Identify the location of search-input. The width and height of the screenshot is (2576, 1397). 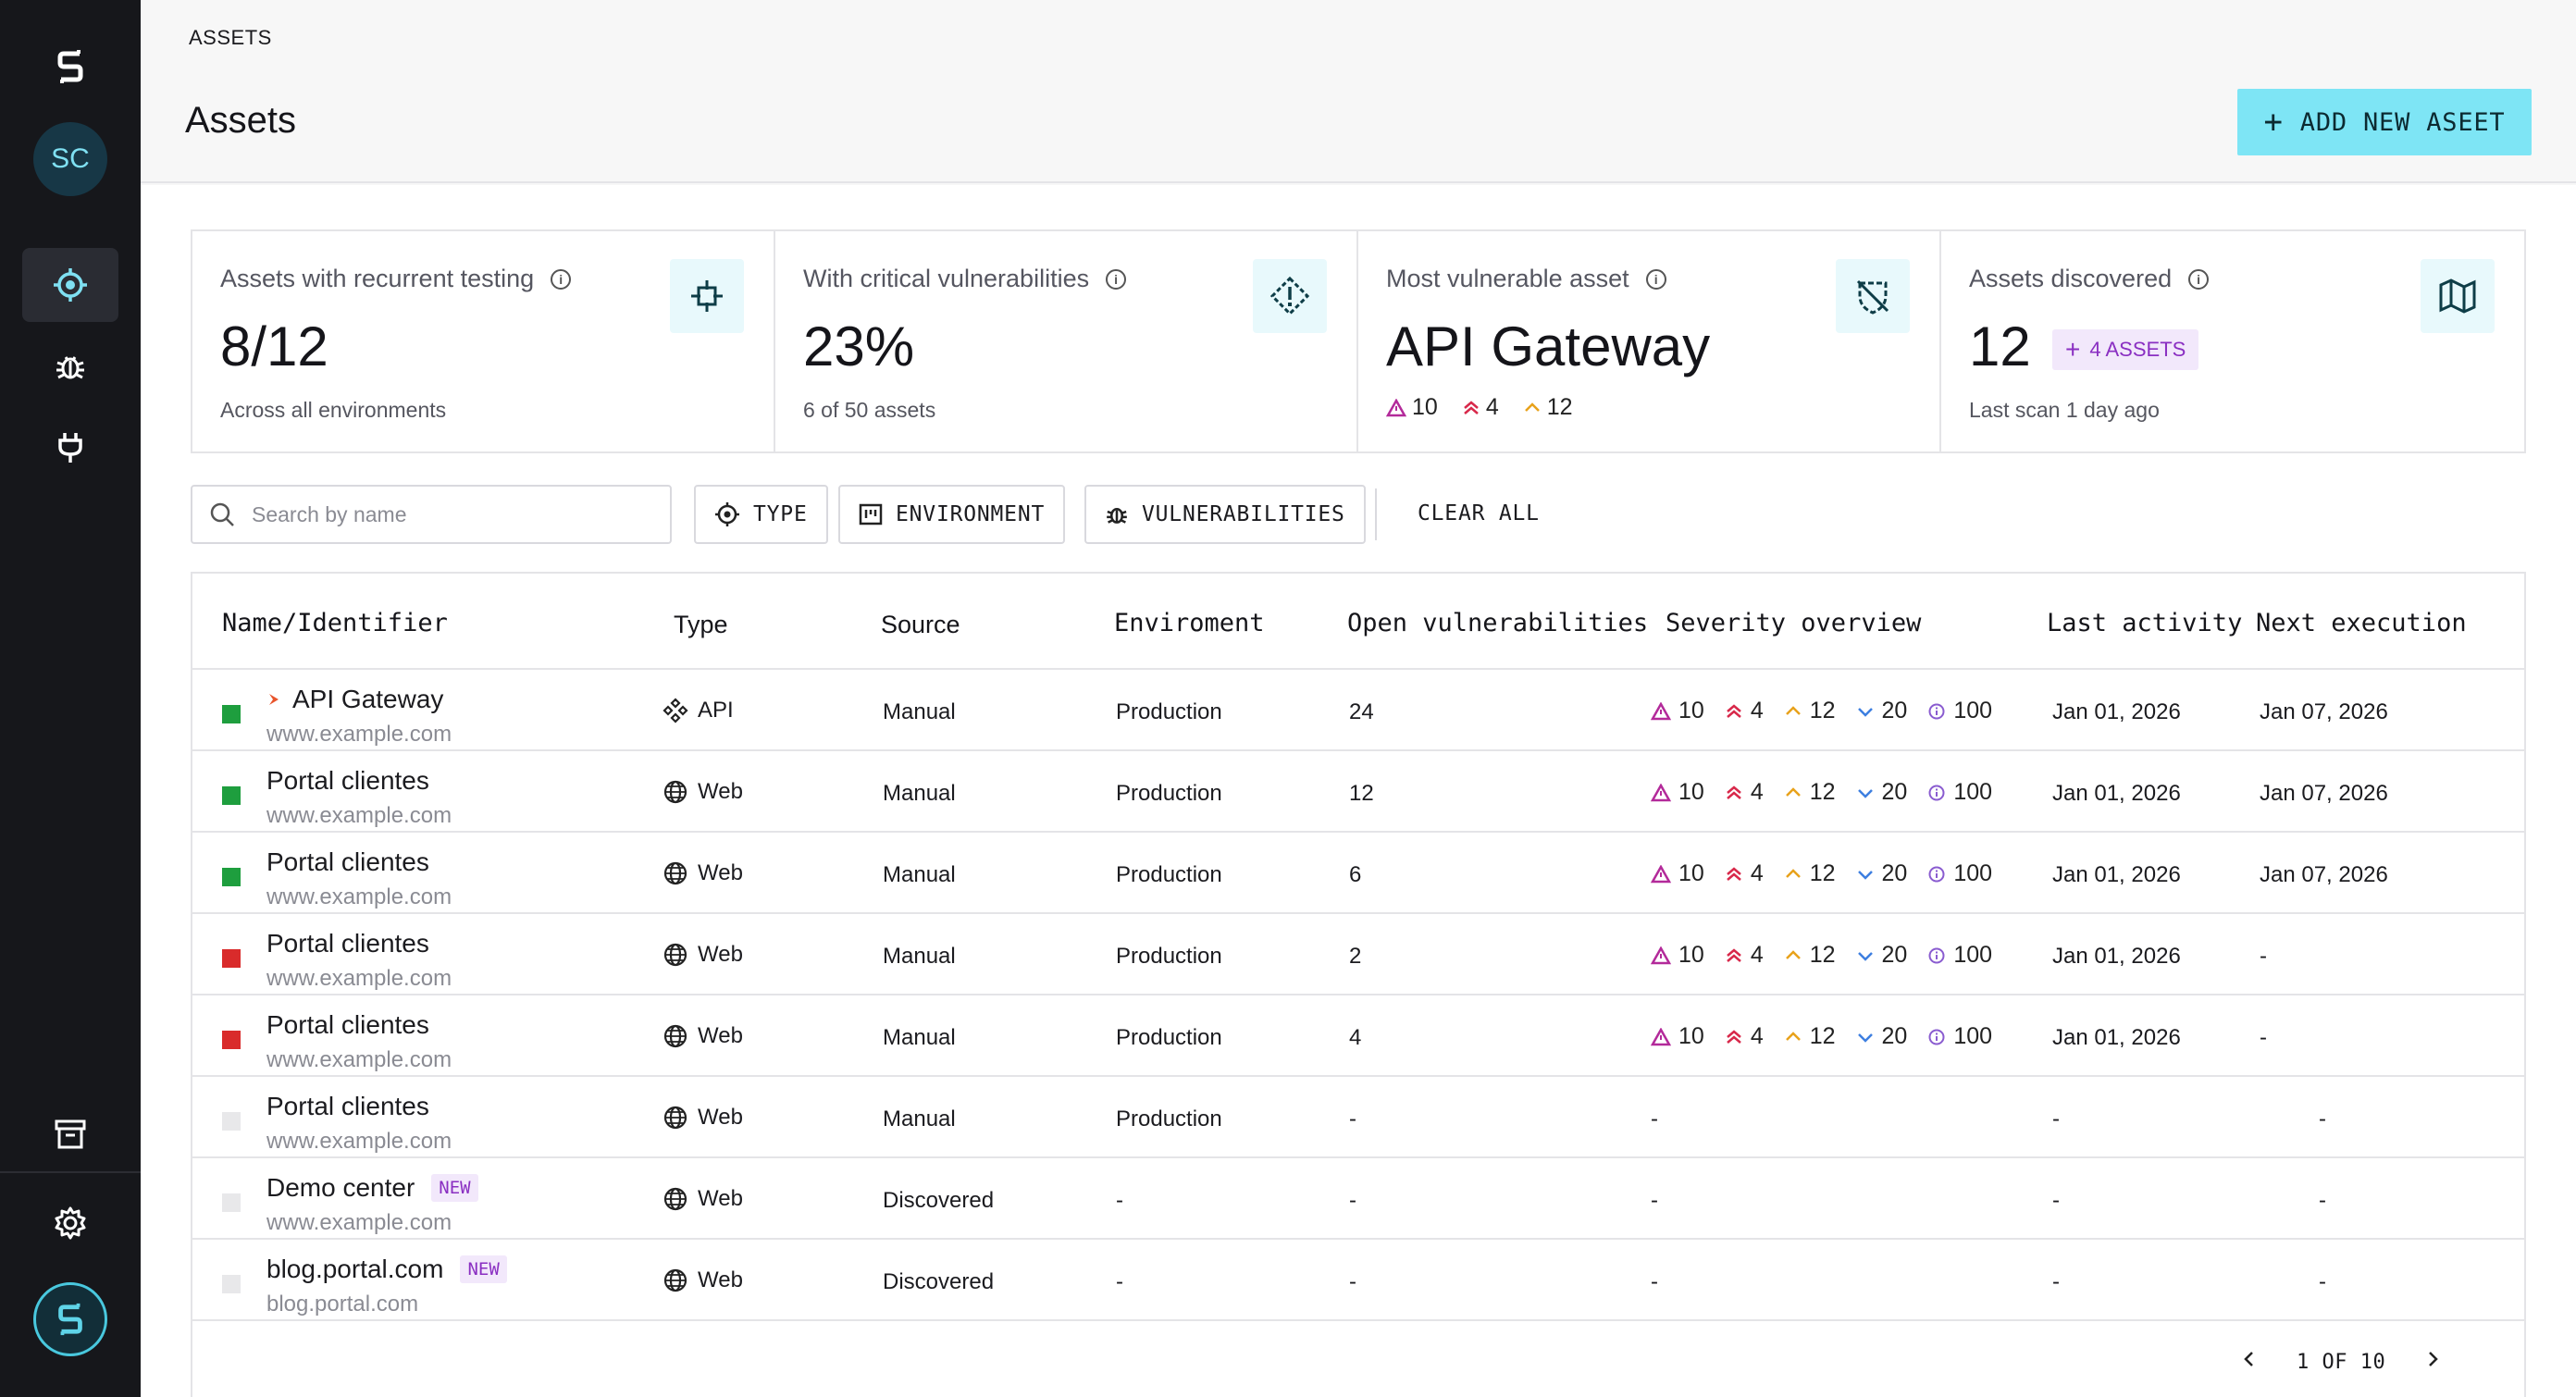
(446, 514).